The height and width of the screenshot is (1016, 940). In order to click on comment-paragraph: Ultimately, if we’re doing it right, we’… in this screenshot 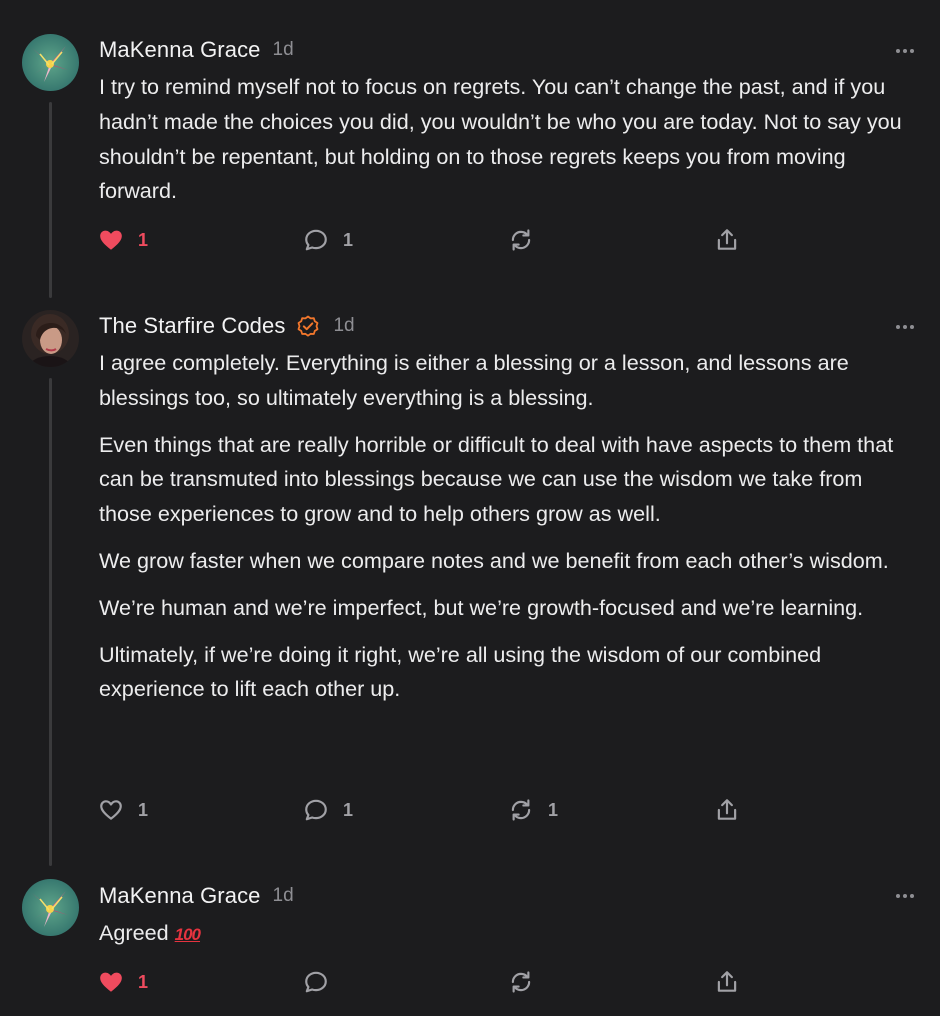, I will do `click(460, 671)`.